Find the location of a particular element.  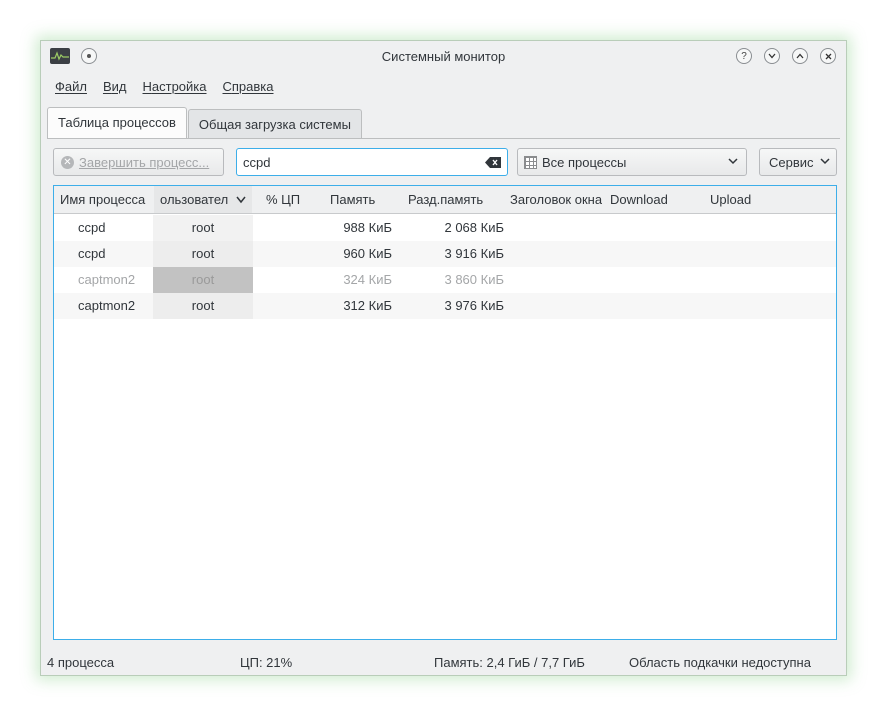

menu-file: Файл is located at coordinates (71, 89).